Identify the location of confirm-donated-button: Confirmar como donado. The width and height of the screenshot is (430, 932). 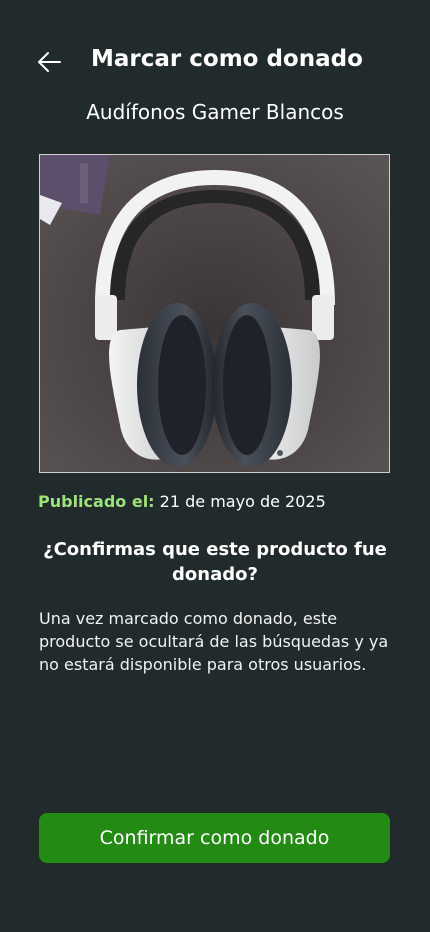
(214, 838).